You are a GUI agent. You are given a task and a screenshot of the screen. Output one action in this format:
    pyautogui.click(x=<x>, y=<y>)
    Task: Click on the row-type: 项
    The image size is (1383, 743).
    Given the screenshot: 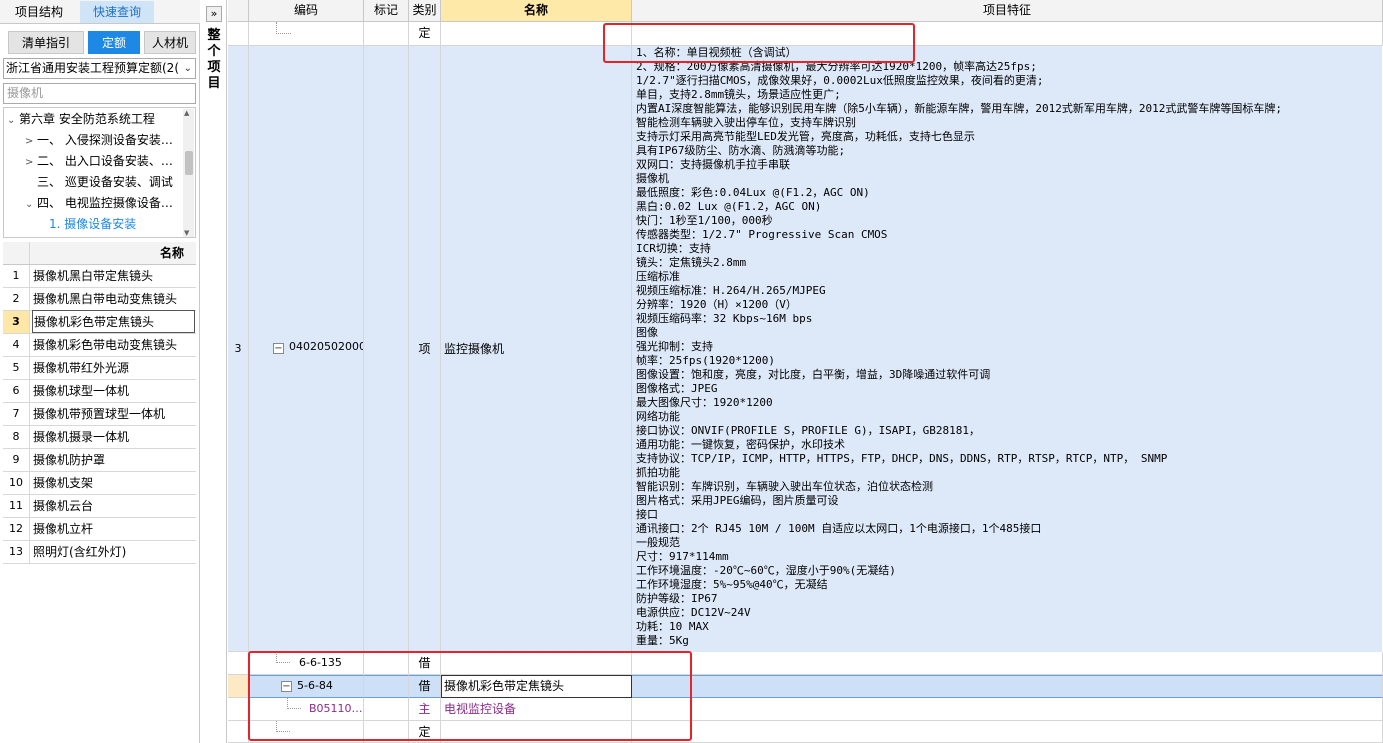 What is the action you would take?
    pyautogui.click(x=425, y=349)
    